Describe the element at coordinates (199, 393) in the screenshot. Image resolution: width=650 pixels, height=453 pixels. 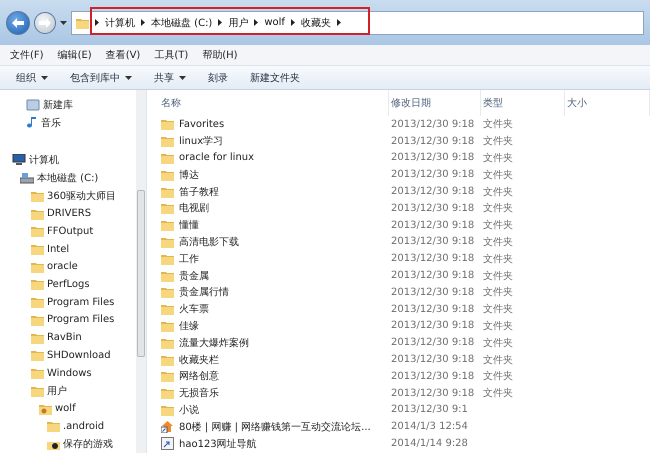
I see `file-name: 无损音乐` at that location.